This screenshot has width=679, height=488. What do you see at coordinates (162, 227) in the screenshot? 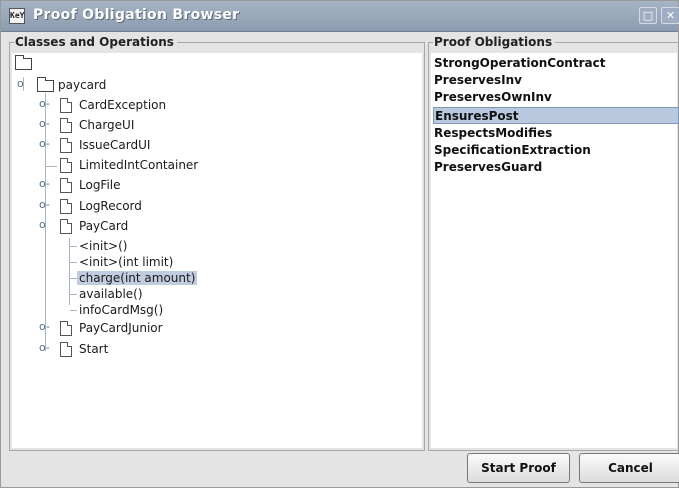
I see `tree-node-paycard-class: o PayCard` at bounding box center [162, 227].